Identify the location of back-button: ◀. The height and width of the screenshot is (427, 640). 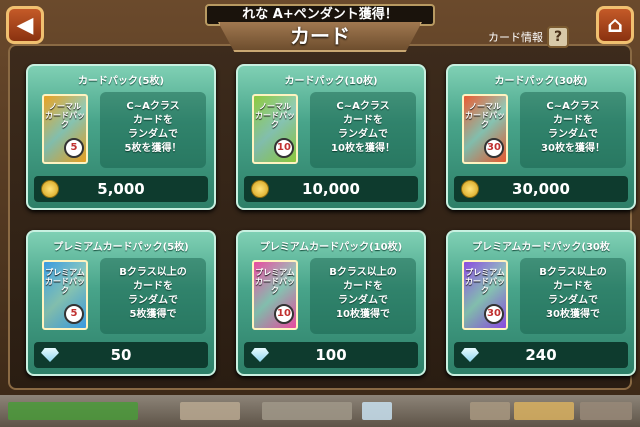
(25, 25).